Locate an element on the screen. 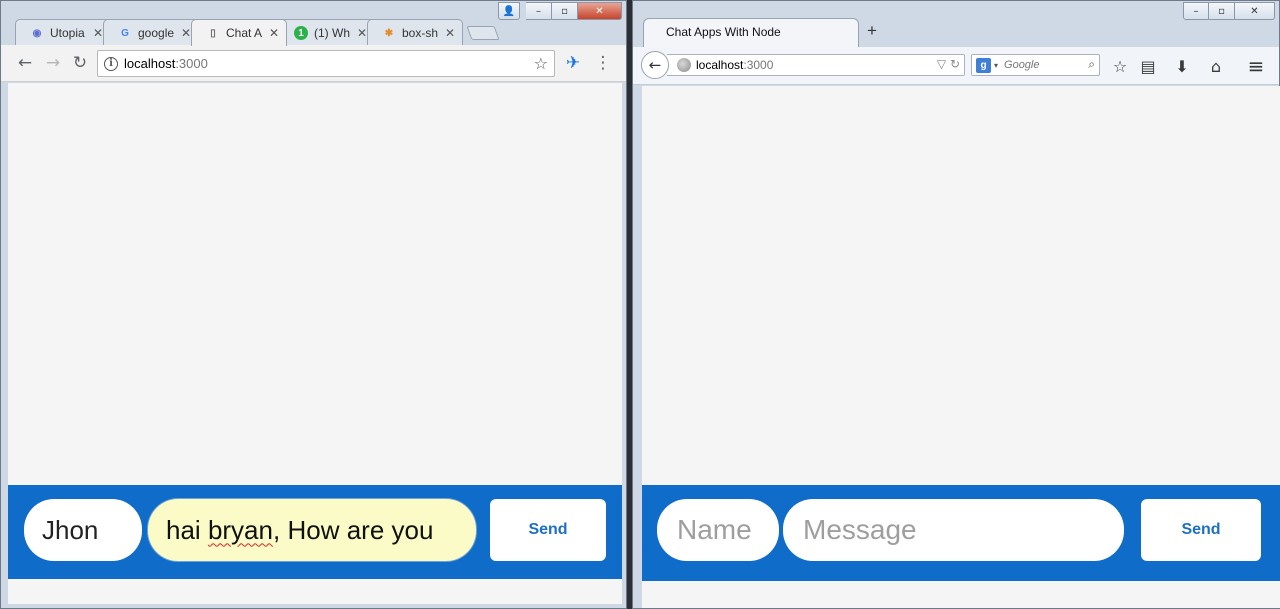 The height and width of the screenshot is (609, 1280). chrome-toolbar: ← → ↻ i localhost:3000 ☆ ✈ ⋮ is located at coordinates (313, 63).